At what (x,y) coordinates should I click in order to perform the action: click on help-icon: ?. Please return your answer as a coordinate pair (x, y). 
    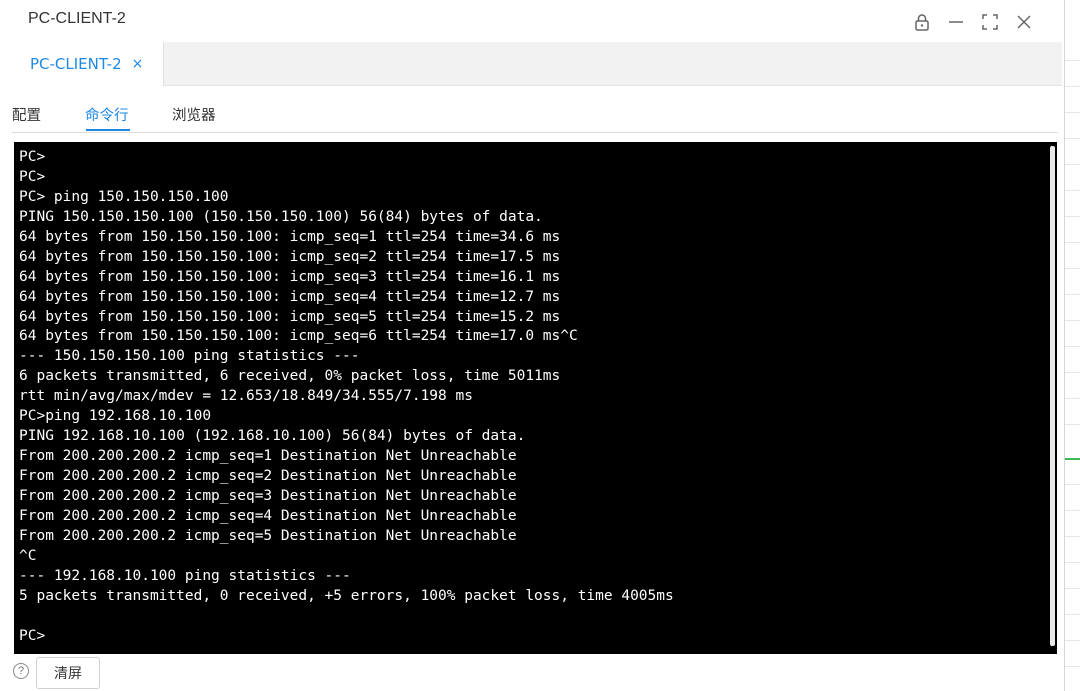
    Looking at the image, I should click on (21, 671).